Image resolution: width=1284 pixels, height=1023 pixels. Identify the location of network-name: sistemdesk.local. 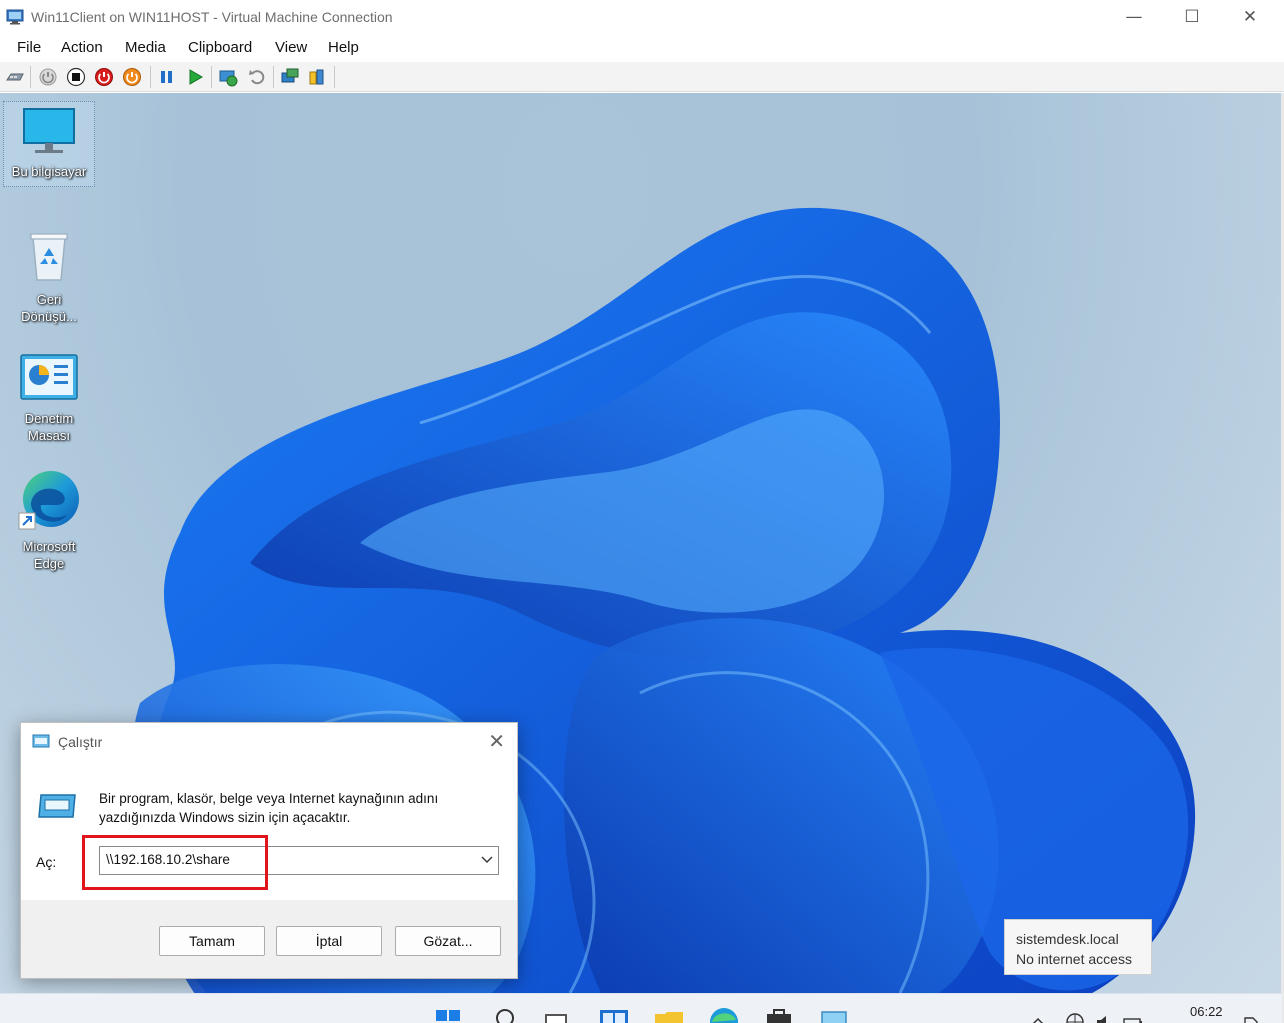
(1067, 939).